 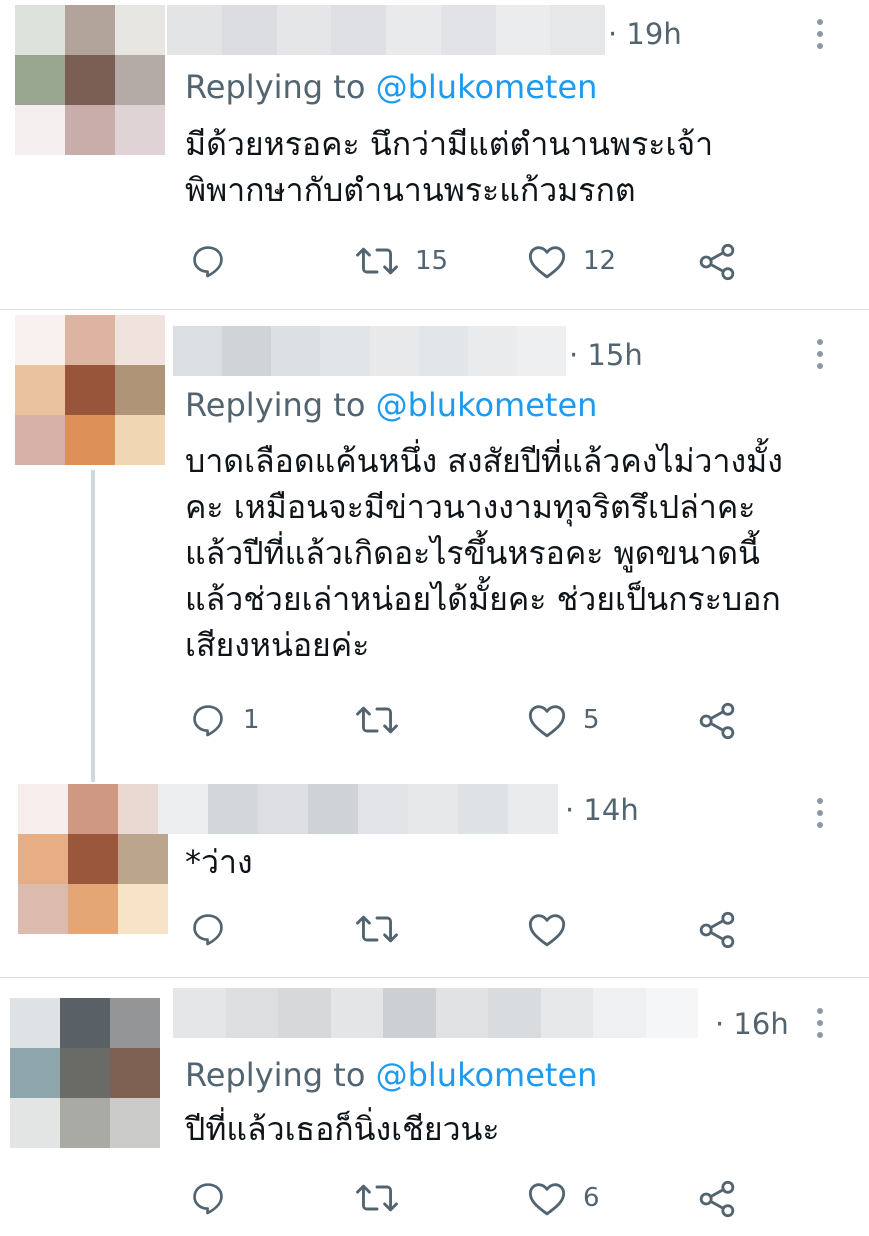 I want to click on tweet-text-line: *ว่าง, so click(x=219, y=862).